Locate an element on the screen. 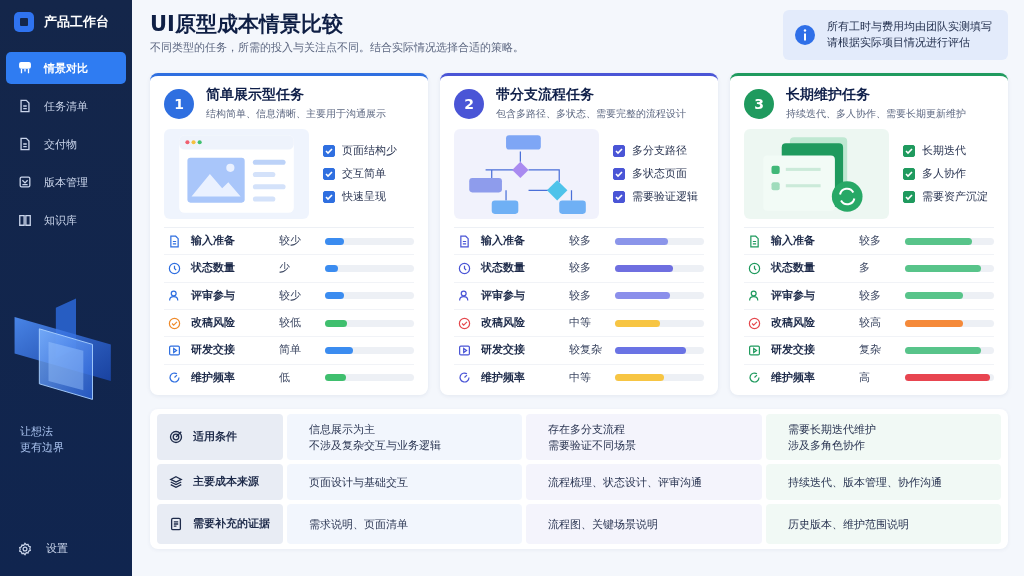  checklist-label: 多状态页面 is located at coordinates (659, 174).